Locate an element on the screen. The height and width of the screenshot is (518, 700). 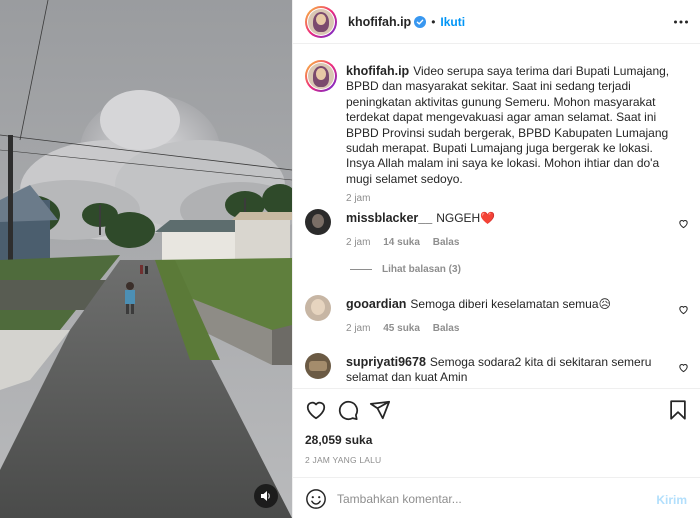
comment-body: NGGEH❤️ is located at coordinates (466, 218).